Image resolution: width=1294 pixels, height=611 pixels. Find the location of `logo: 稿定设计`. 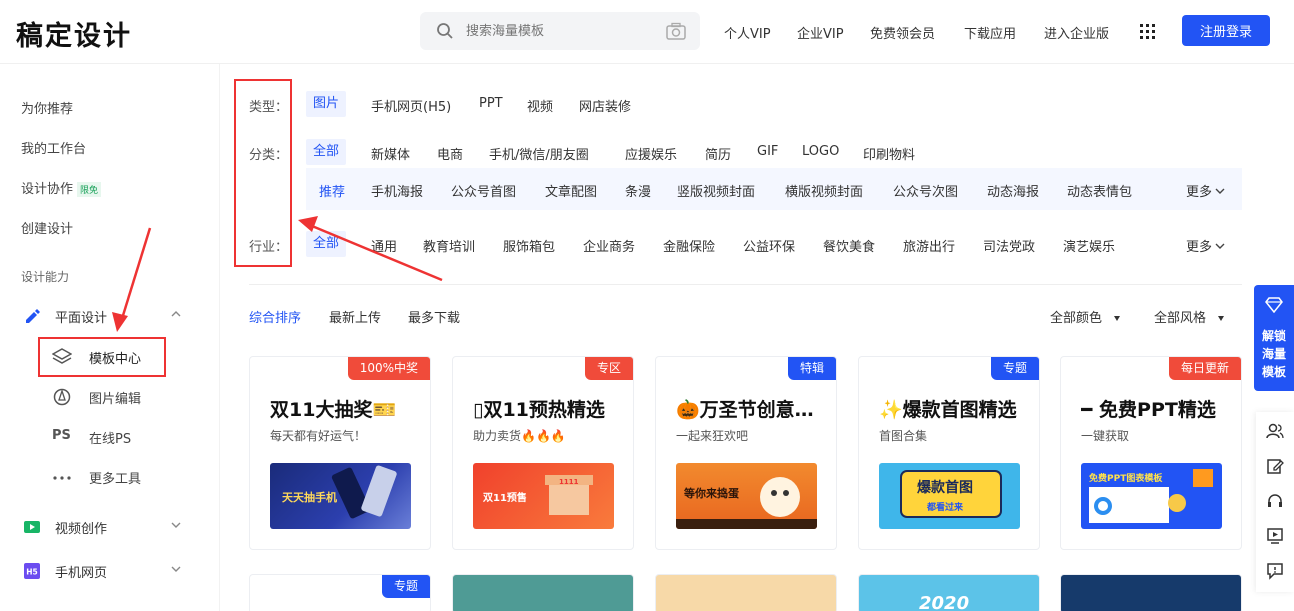

logo: 稿定设计 is located at coordinates (74, 33).